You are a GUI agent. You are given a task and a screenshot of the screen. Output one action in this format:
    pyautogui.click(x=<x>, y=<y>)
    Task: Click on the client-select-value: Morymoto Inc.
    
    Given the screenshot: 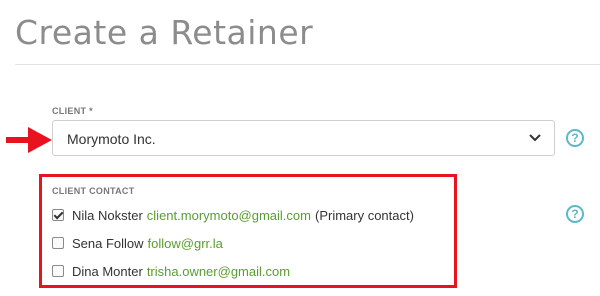 What is the action you would take?
    pyautogui.click(x=111, y=139)
    